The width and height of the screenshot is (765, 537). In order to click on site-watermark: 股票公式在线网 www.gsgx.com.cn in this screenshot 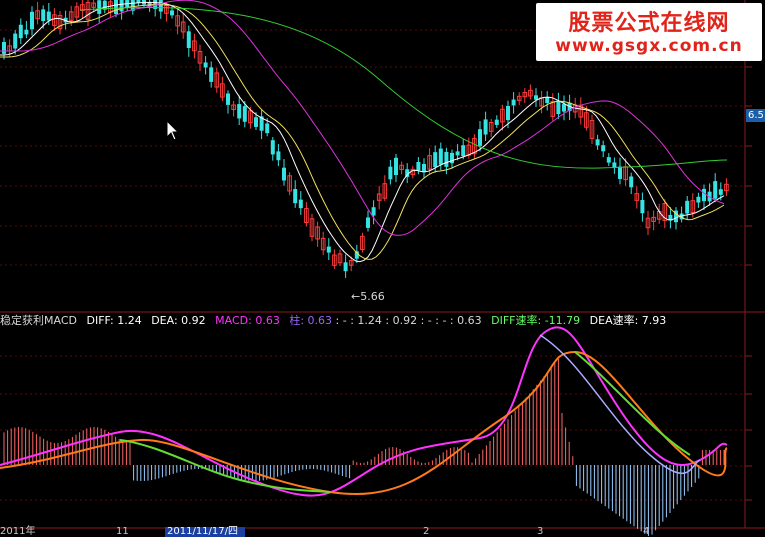, I will do `click(649, 32)`.